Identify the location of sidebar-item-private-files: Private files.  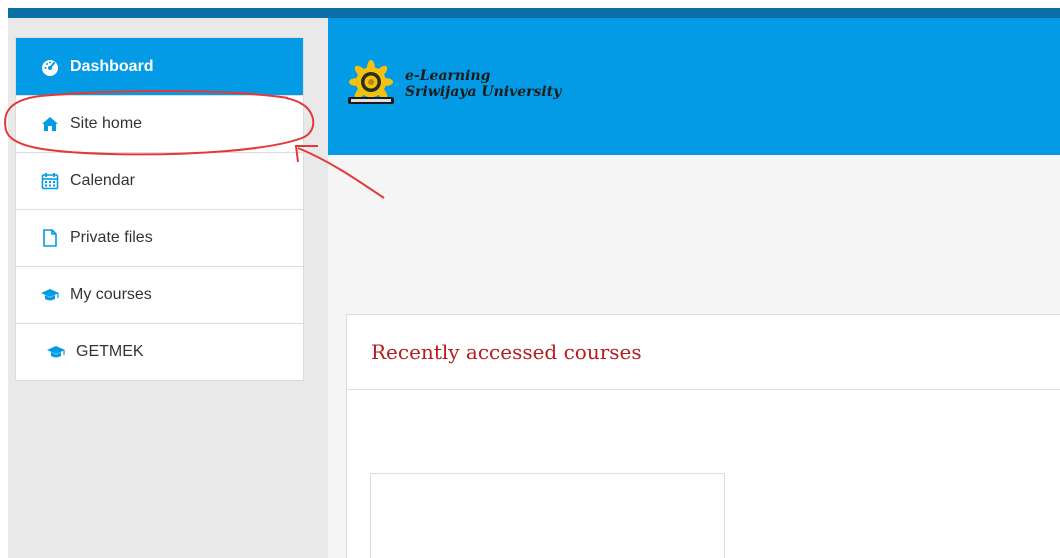
(159, 237).